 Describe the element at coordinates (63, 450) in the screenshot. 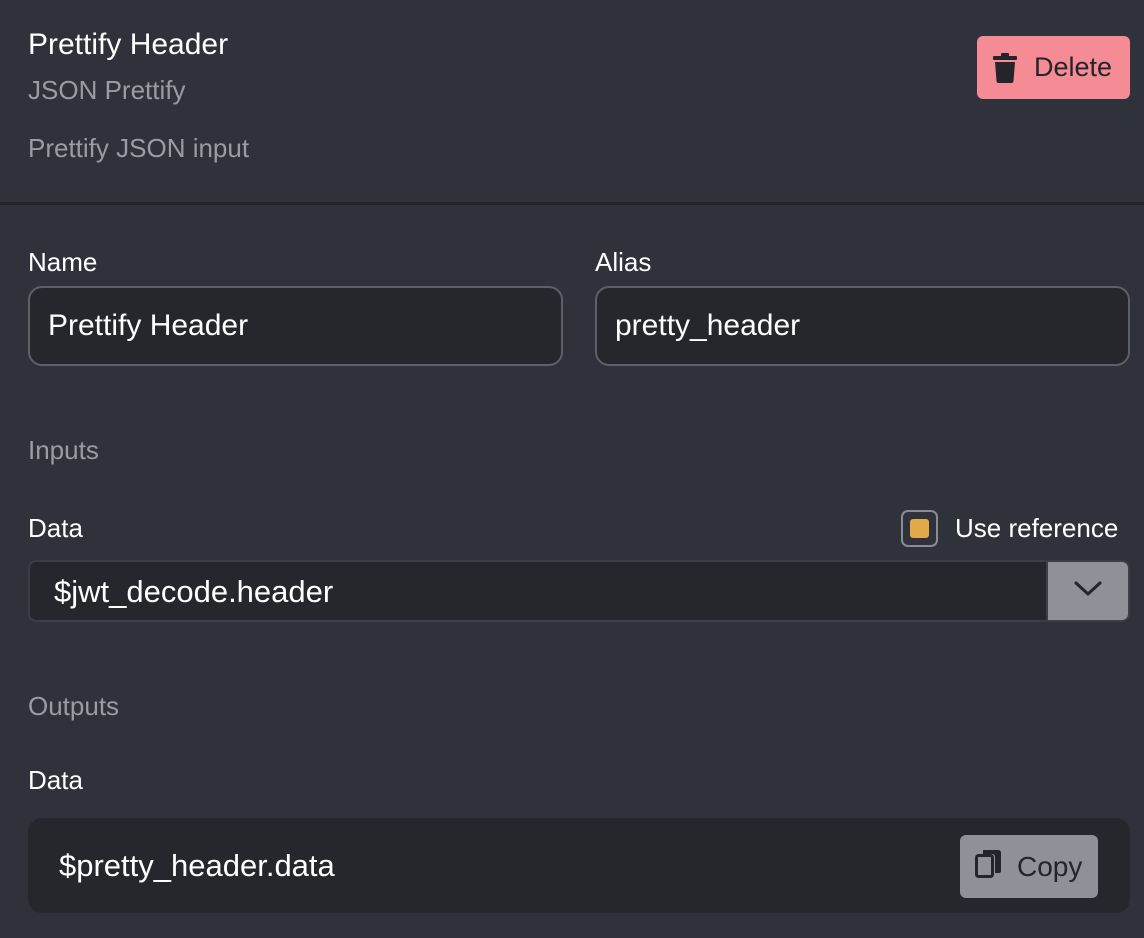

I see `inputs-section-label: Inputs` at that location.